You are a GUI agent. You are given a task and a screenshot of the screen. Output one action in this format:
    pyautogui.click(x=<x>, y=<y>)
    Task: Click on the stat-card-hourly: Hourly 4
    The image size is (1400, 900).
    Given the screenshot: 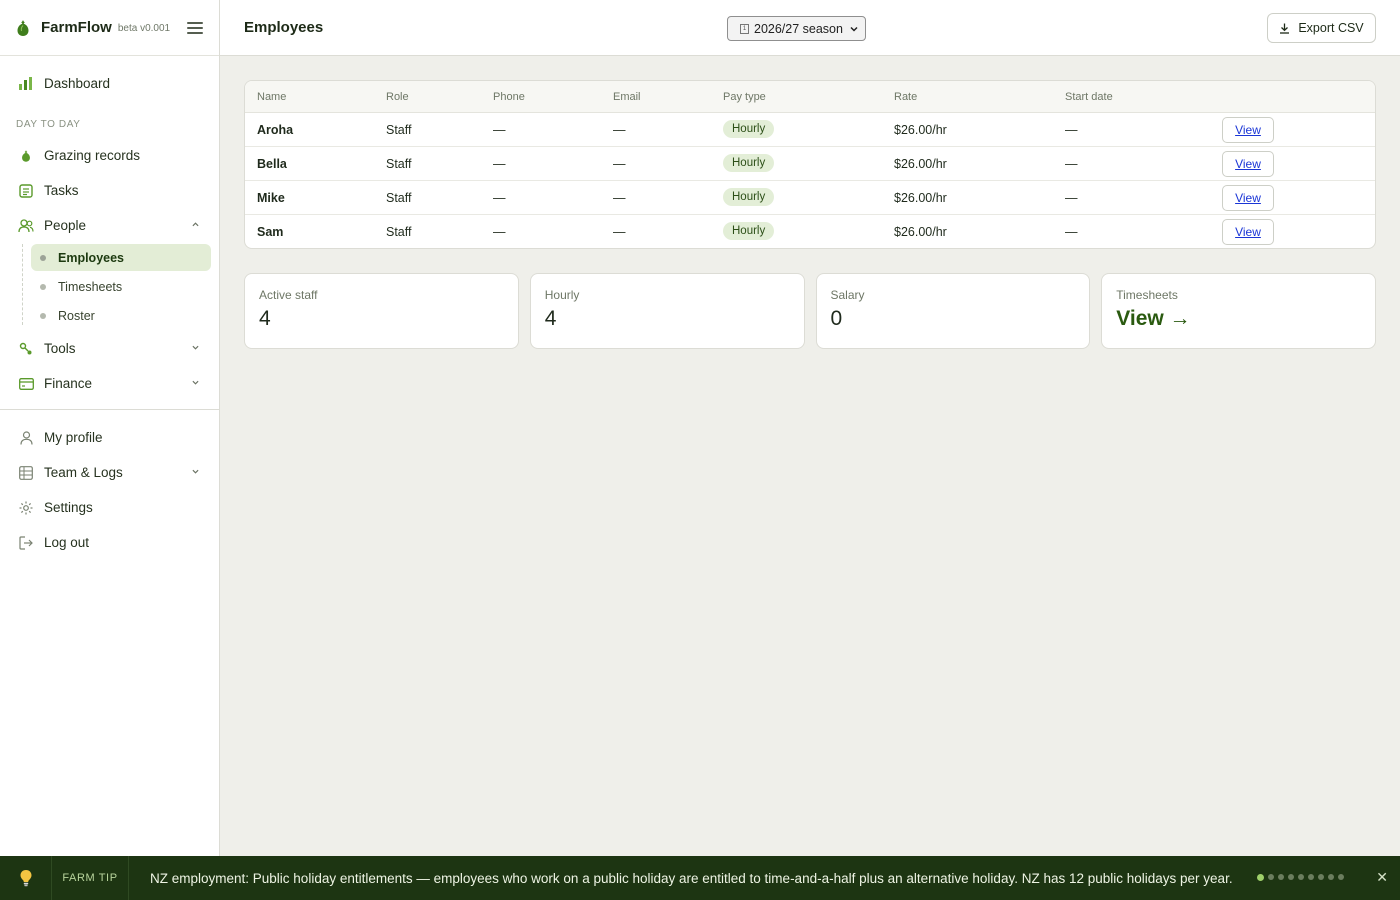 What is the action you would take?
    pyautogui.click(x=667, y=311)
    